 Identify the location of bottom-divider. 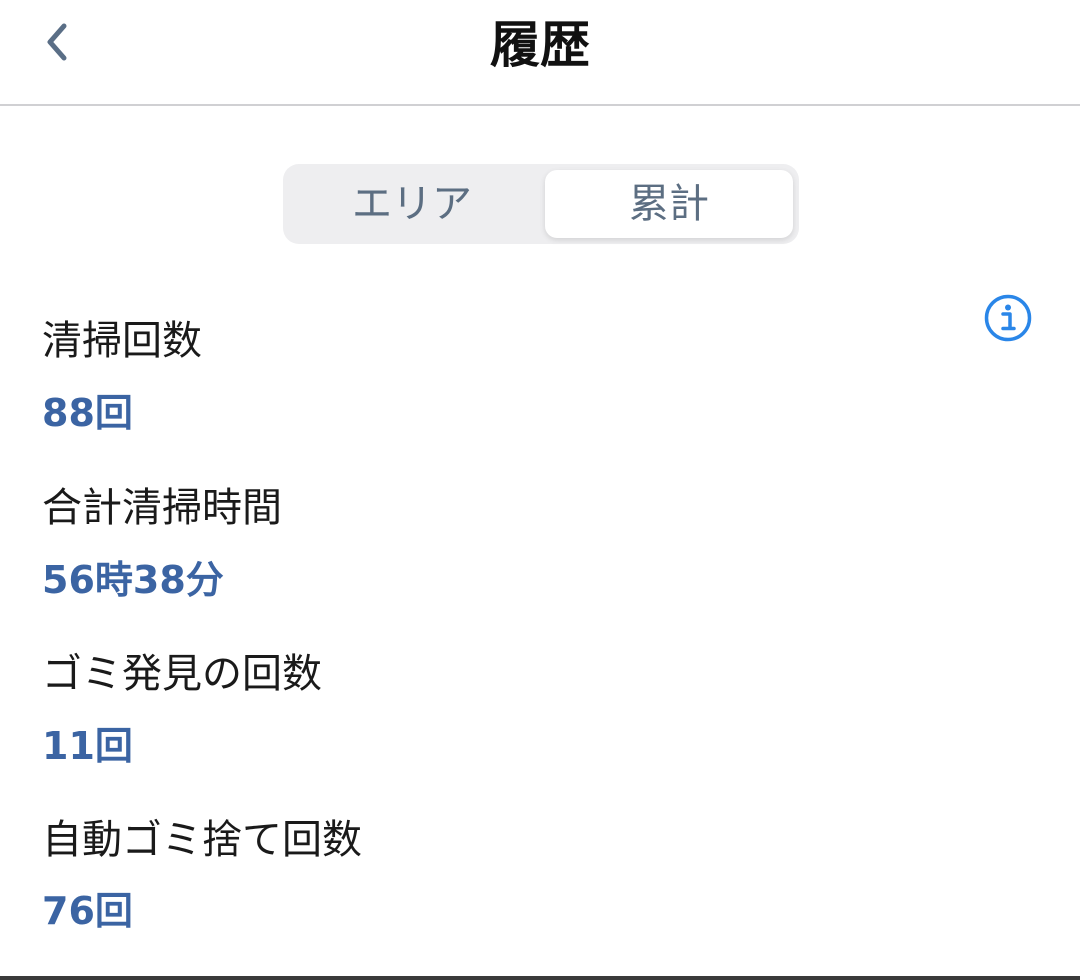
(540, 978).